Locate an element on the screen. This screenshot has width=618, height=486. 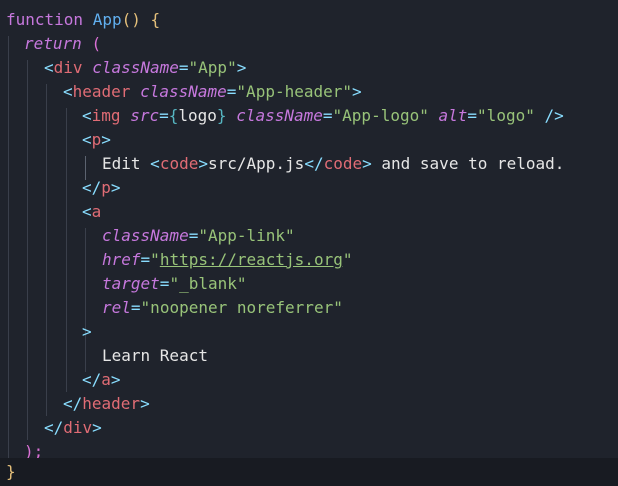
code-line: rel="noopener noreferrer" is located at coordinates (309, 308).